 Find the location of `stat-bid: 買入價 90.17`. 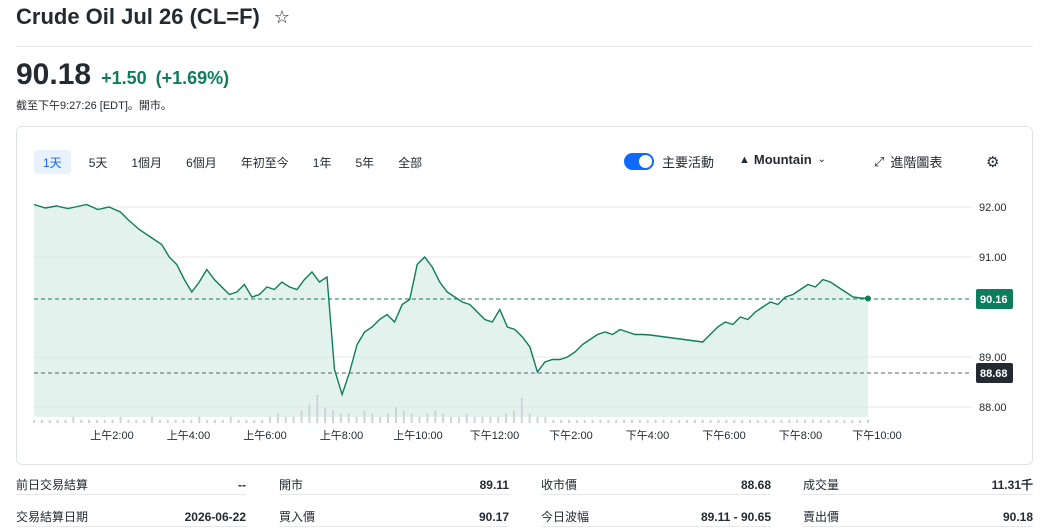

stat-bid: 買入價 90.17 is located at coordinates (394, 517).